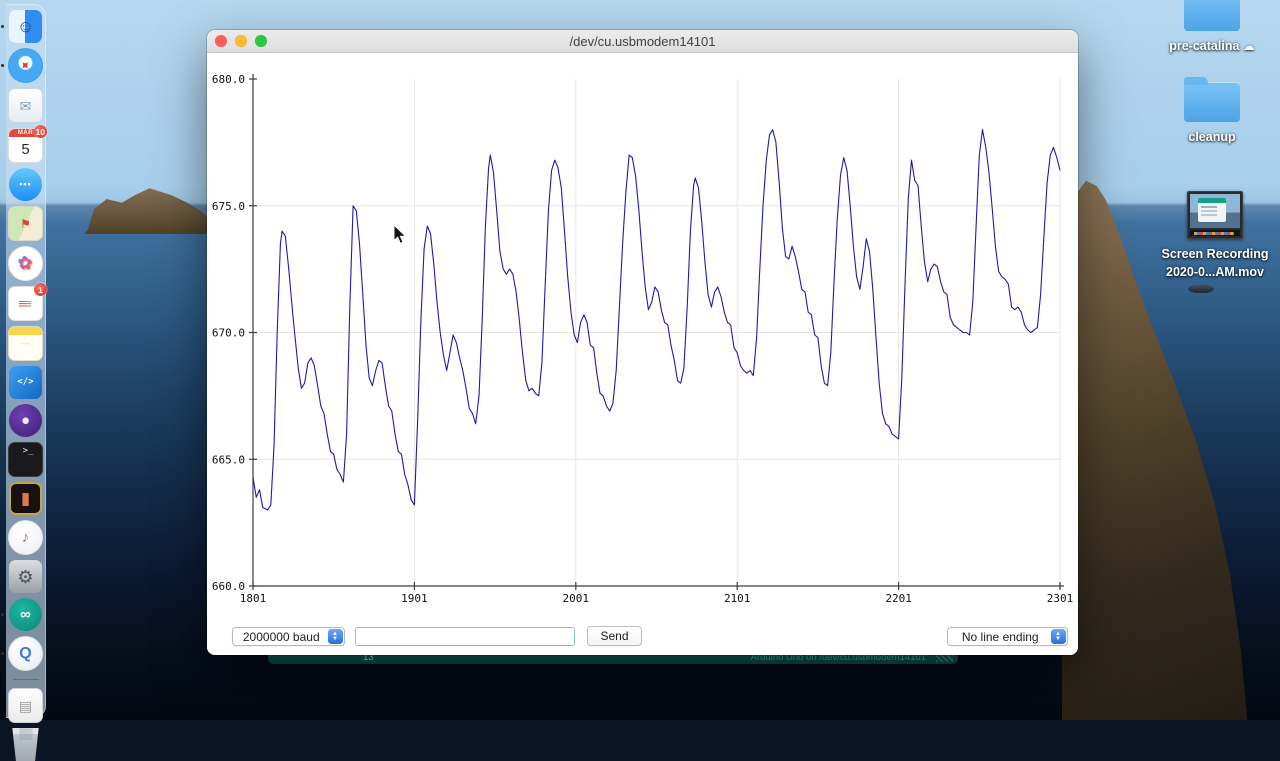 This screenshot has height=761, width=1280. Describe the element at coordinates (25, 734) in the screenshot. I see `trash-glyph-icon: ▒▒` at that location.